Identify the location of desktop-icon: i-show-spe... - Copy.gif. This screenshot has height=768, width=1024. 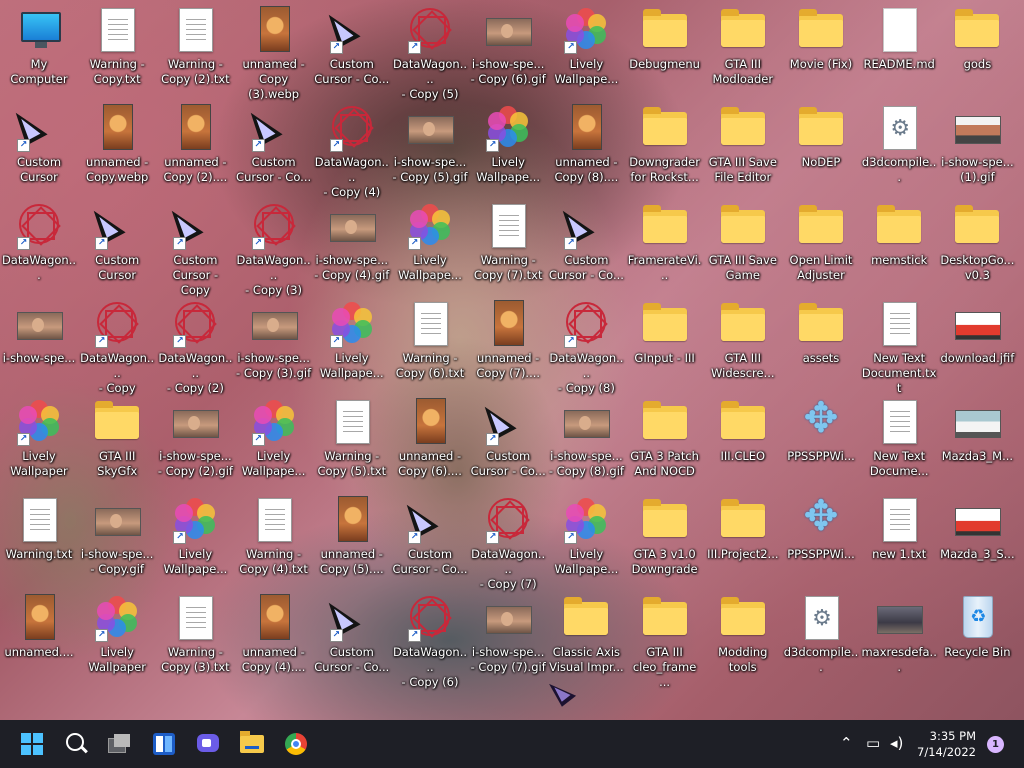
(117, 541).